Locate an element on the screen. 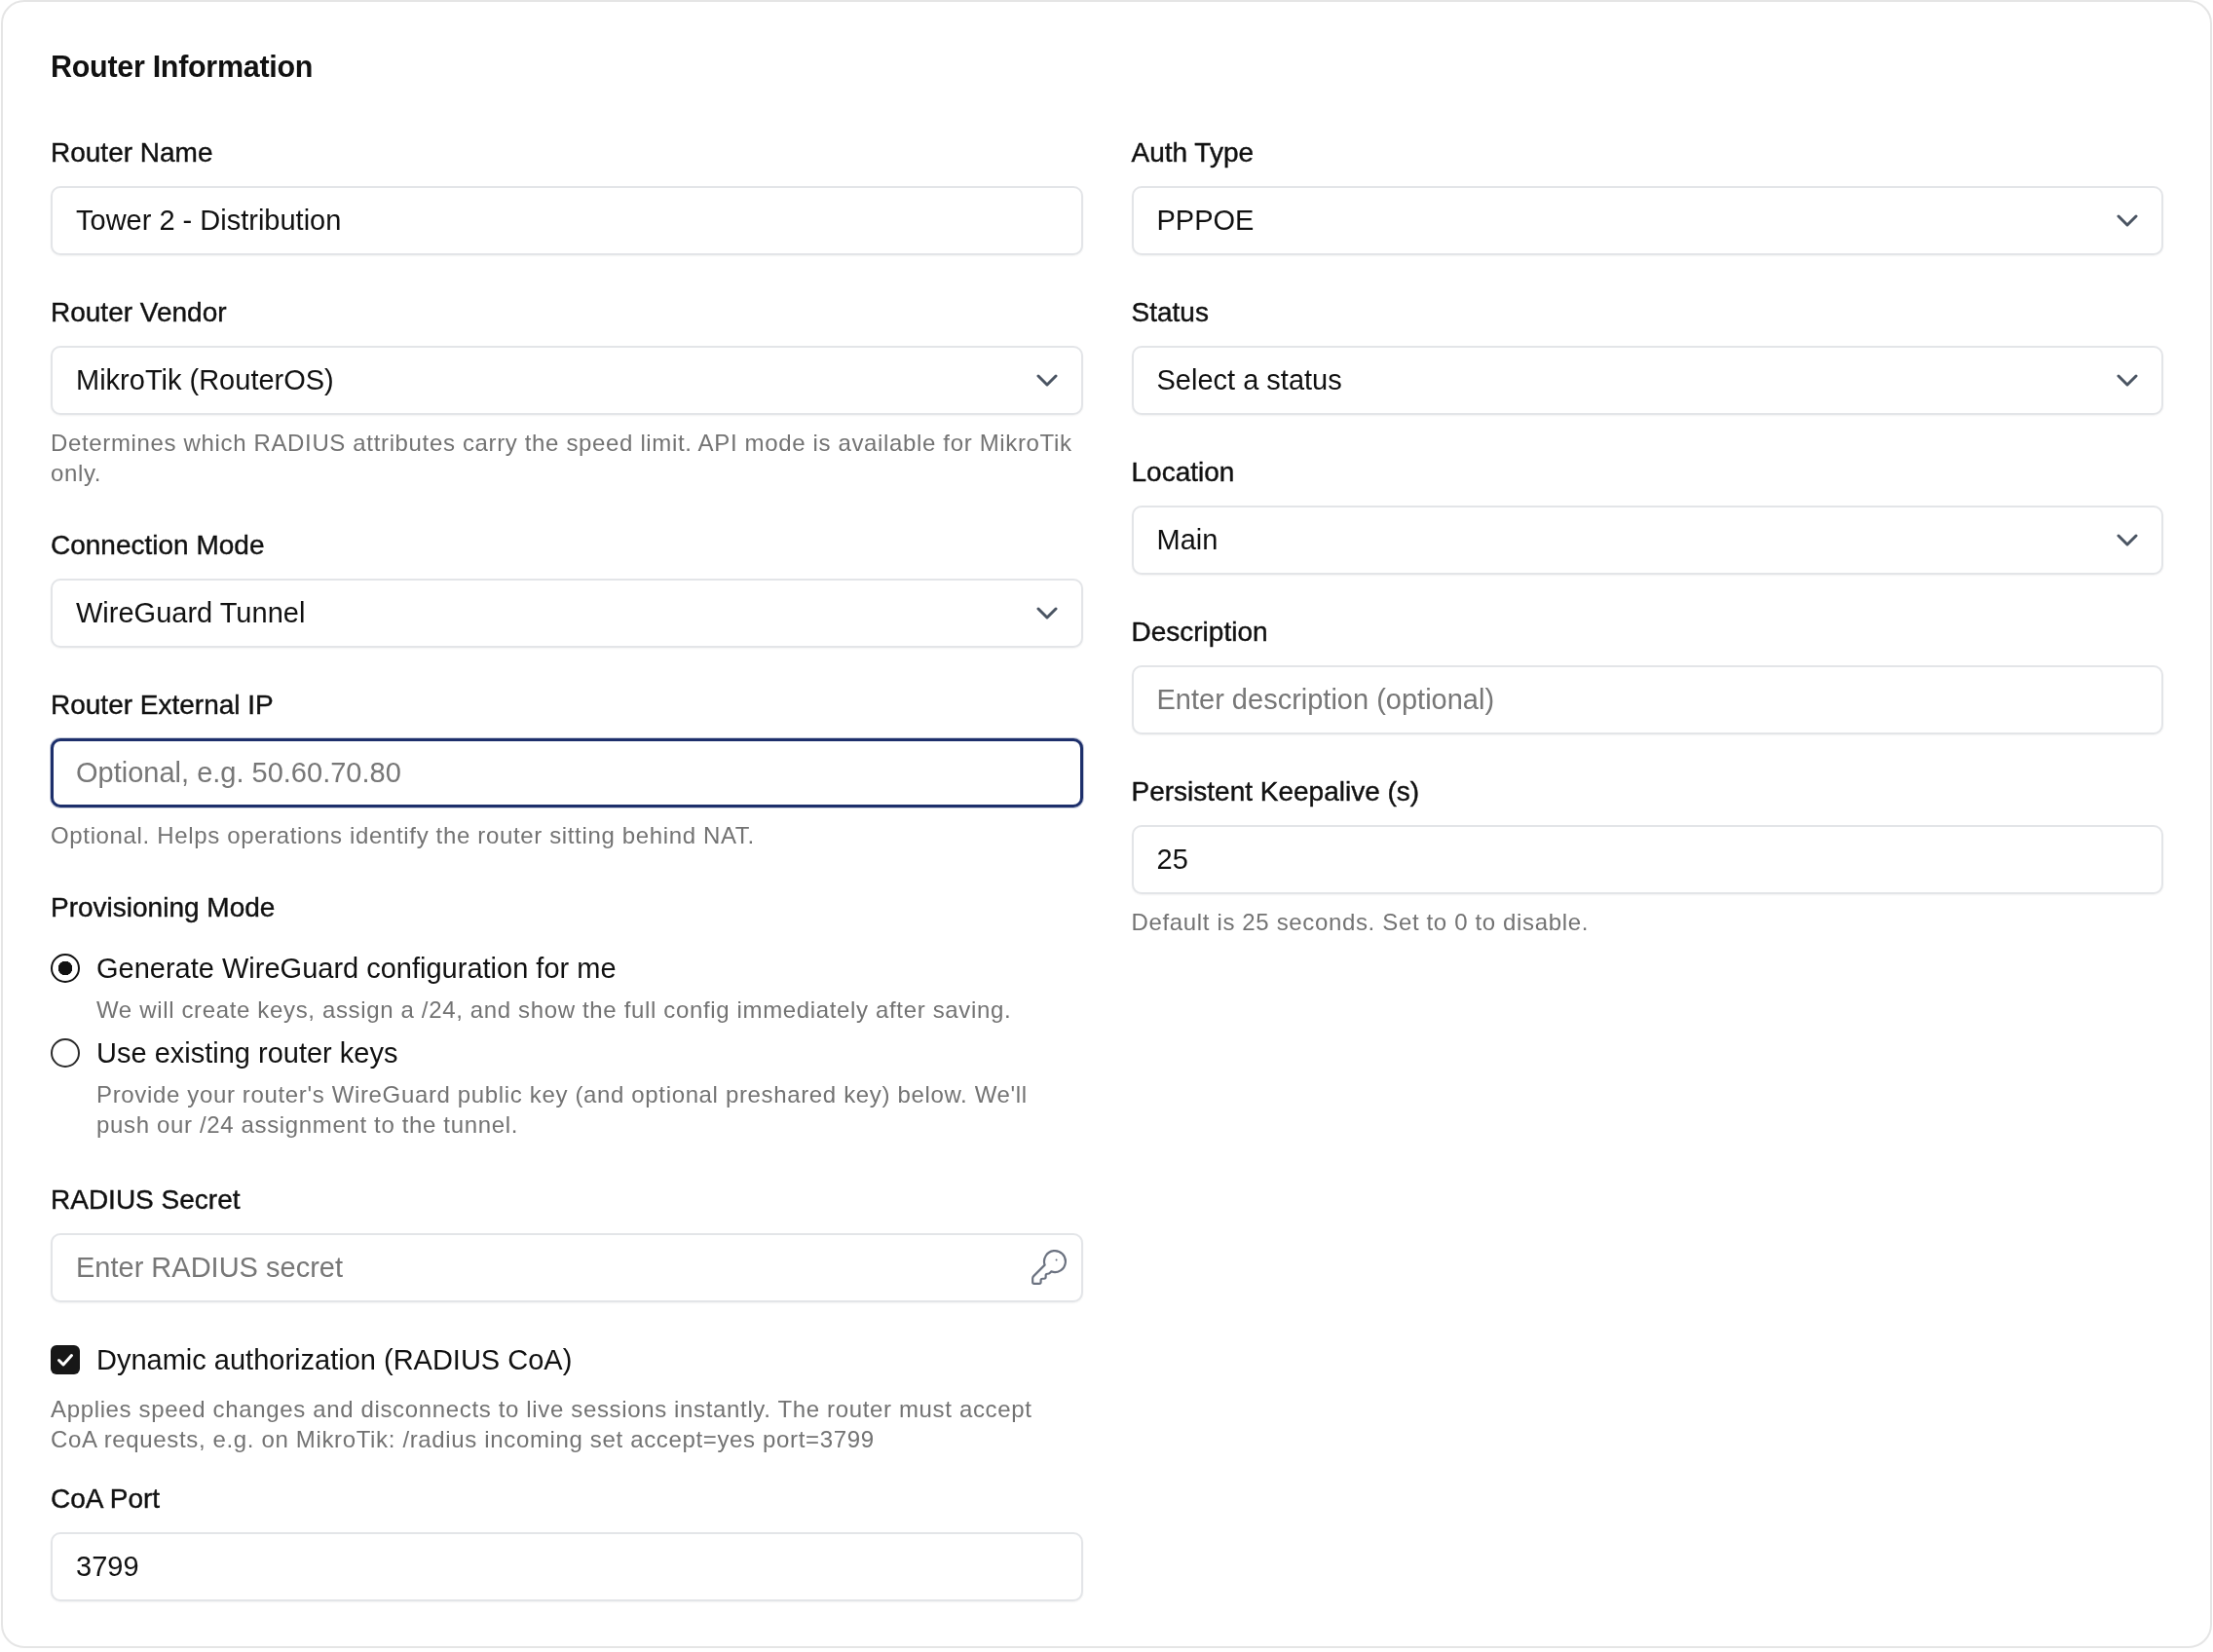 This screenshot has height=1652, width=2213. key-icon is located at coordinates (1049, 1267).